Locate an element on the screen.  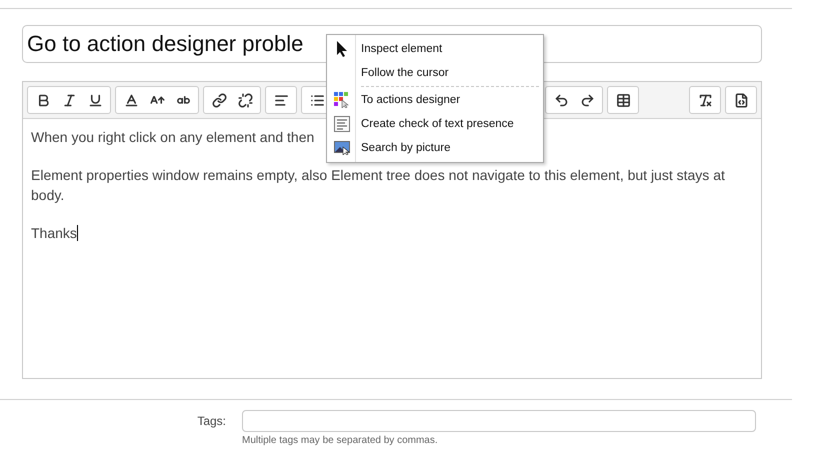
pointer-icon is located at coordinates (342, 49).